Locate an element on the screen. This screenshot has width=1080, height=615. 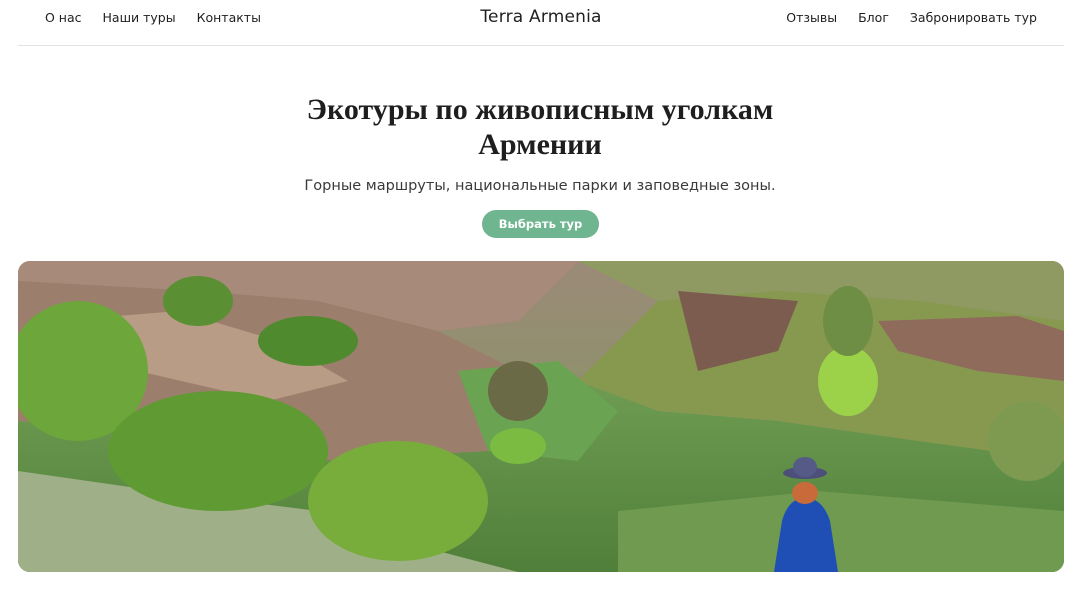
nav-right: Отзывы Блог Забронировать тур is located at coordinates (911, 18).